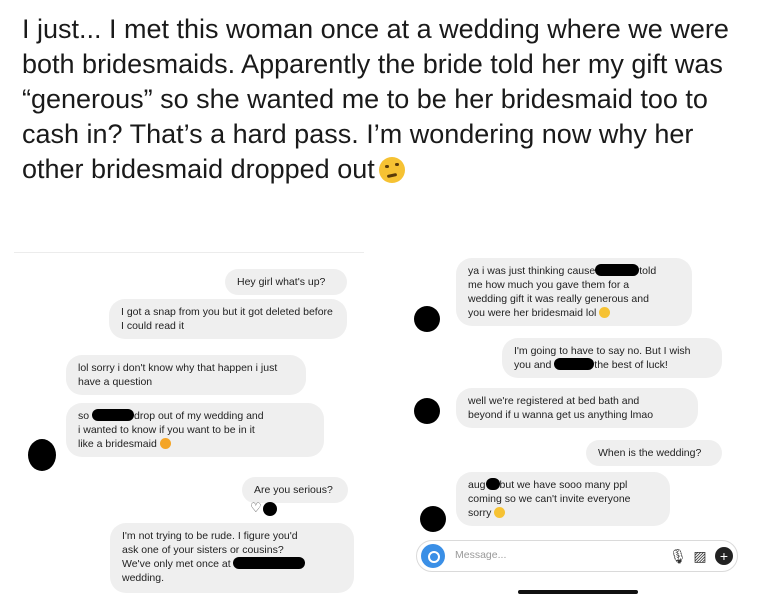 The width and height of the screenshot is (760, 608). I want to click on camera-icon, so click(433, 556).